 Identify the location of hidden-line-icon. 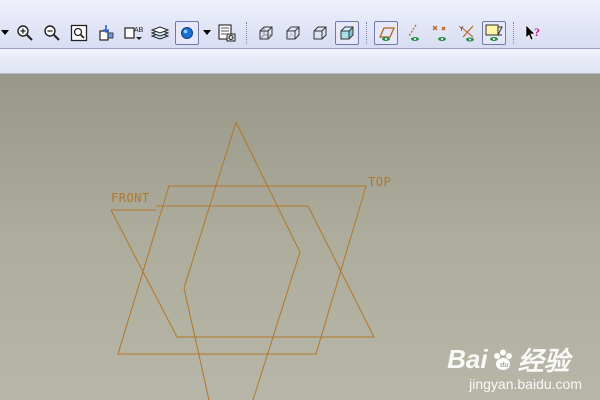
(293, 33).